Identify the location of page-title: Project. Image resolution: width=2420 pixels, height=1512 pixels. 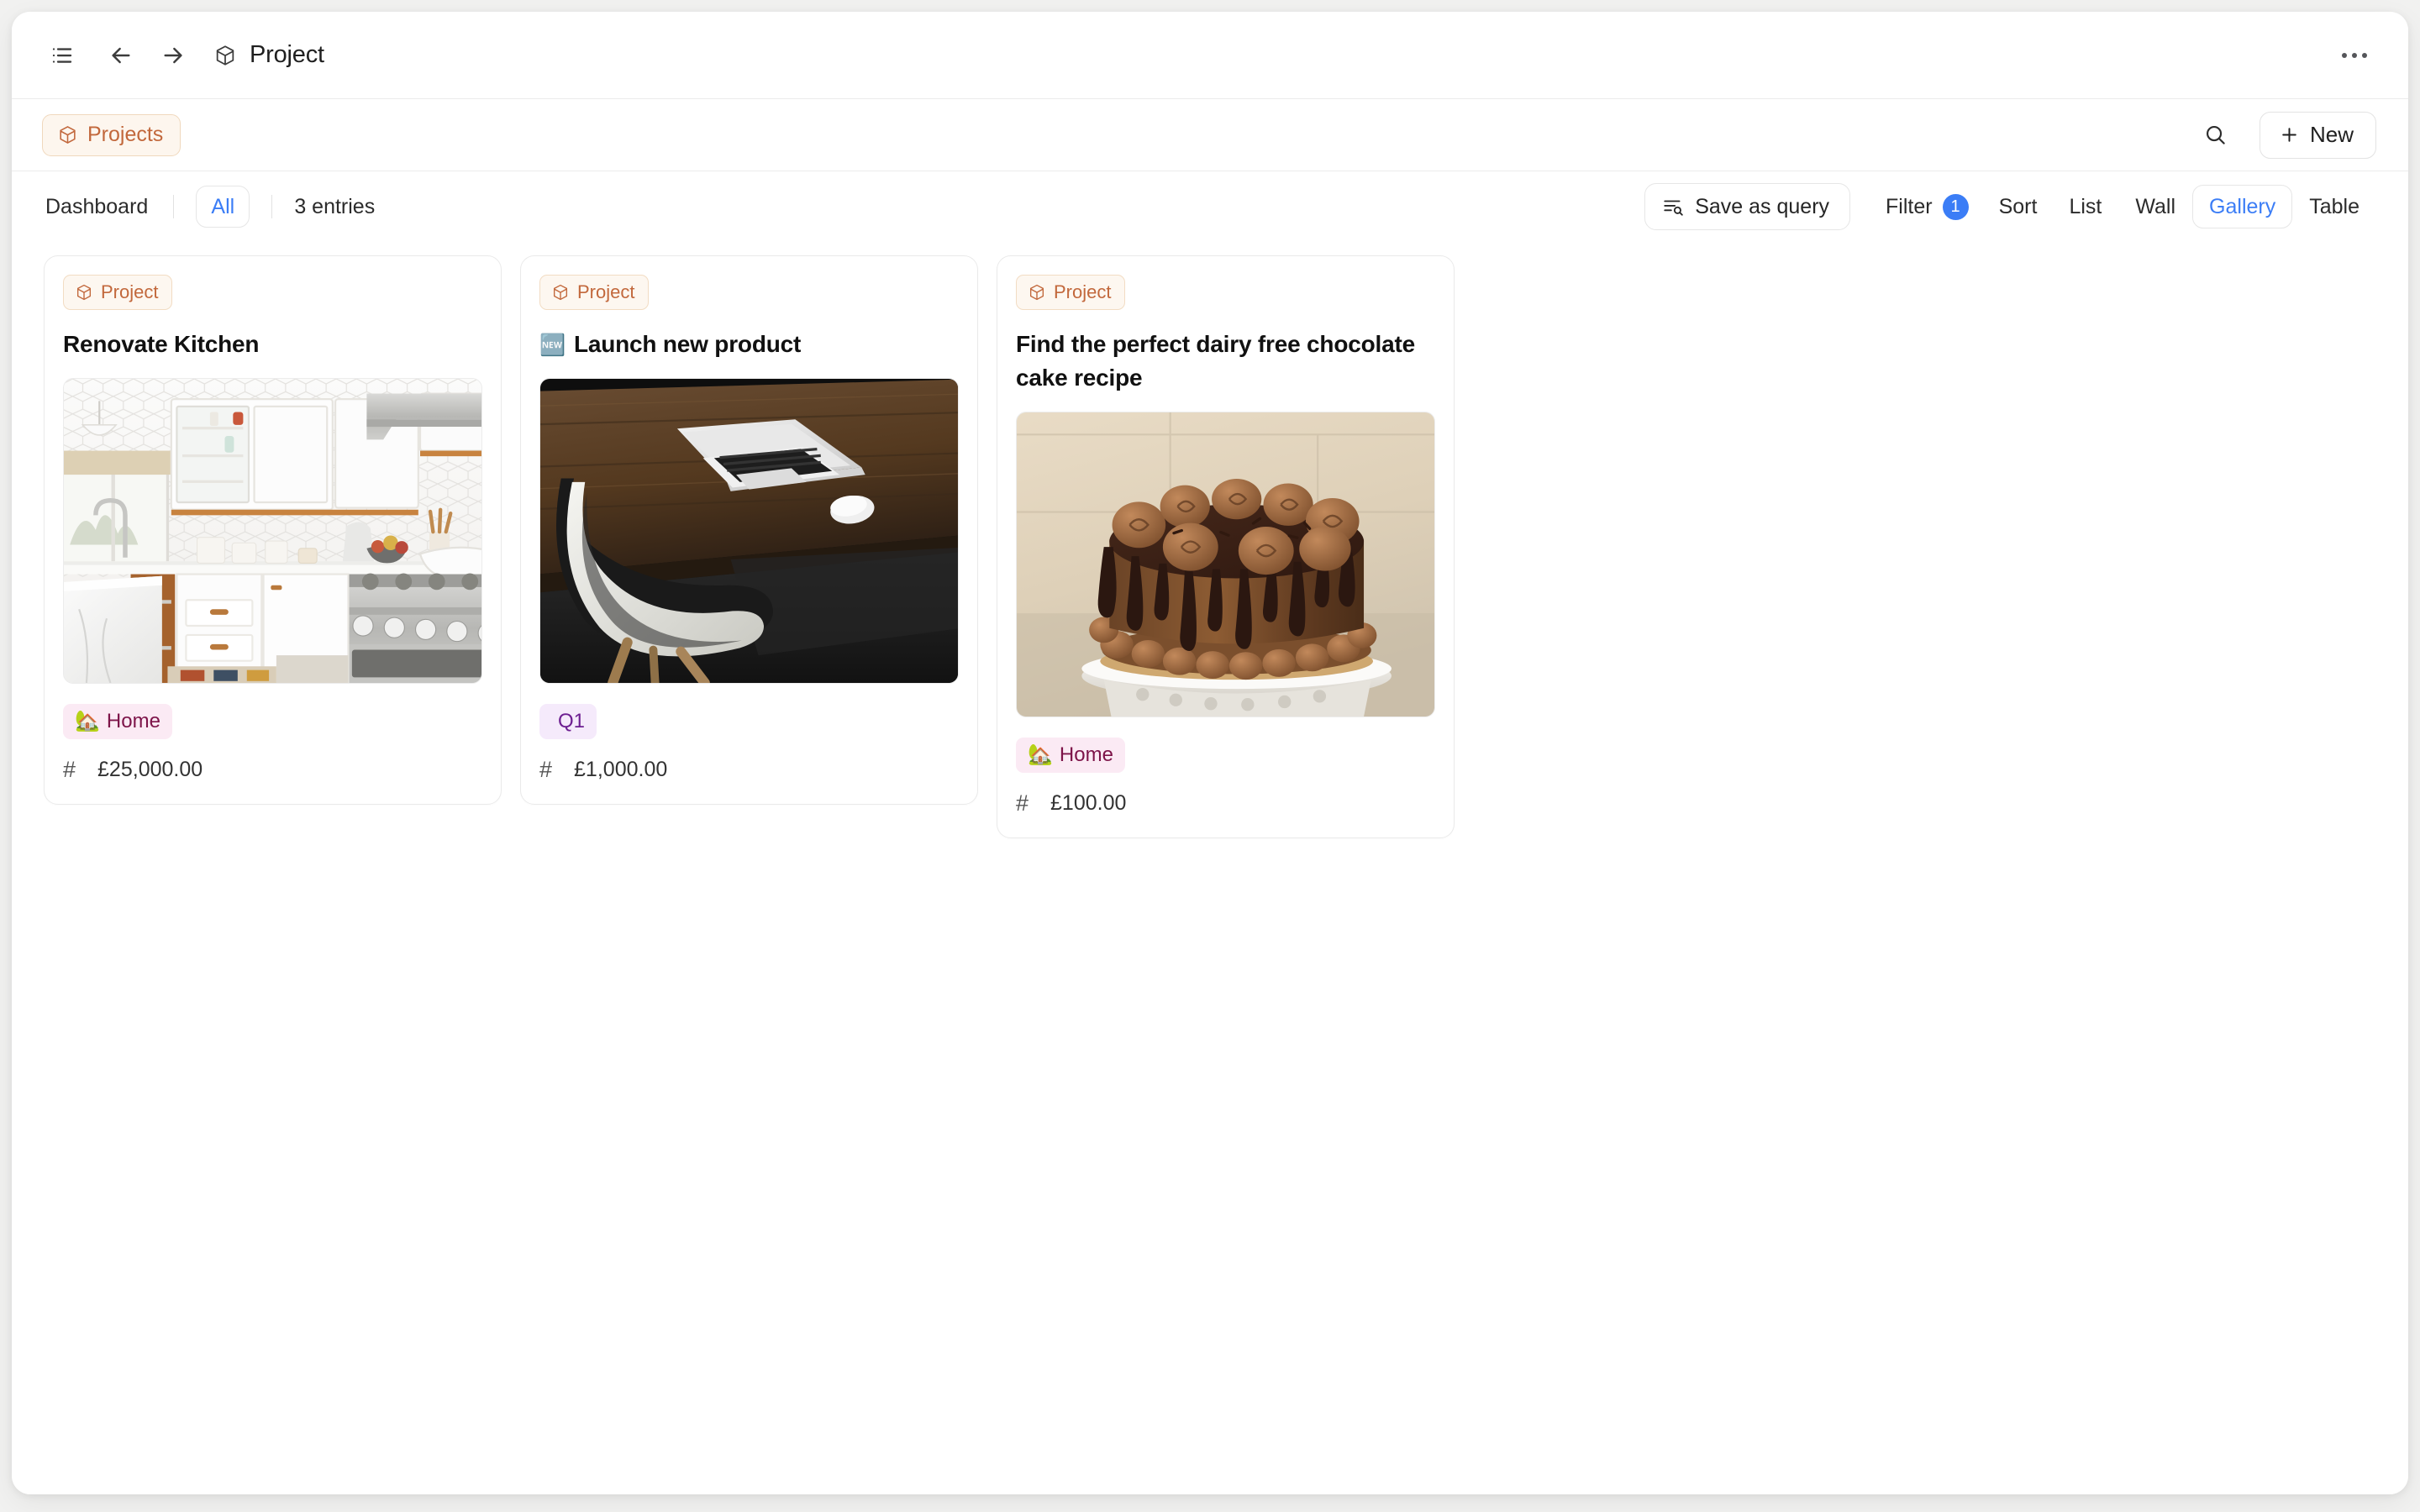
(287, 54).